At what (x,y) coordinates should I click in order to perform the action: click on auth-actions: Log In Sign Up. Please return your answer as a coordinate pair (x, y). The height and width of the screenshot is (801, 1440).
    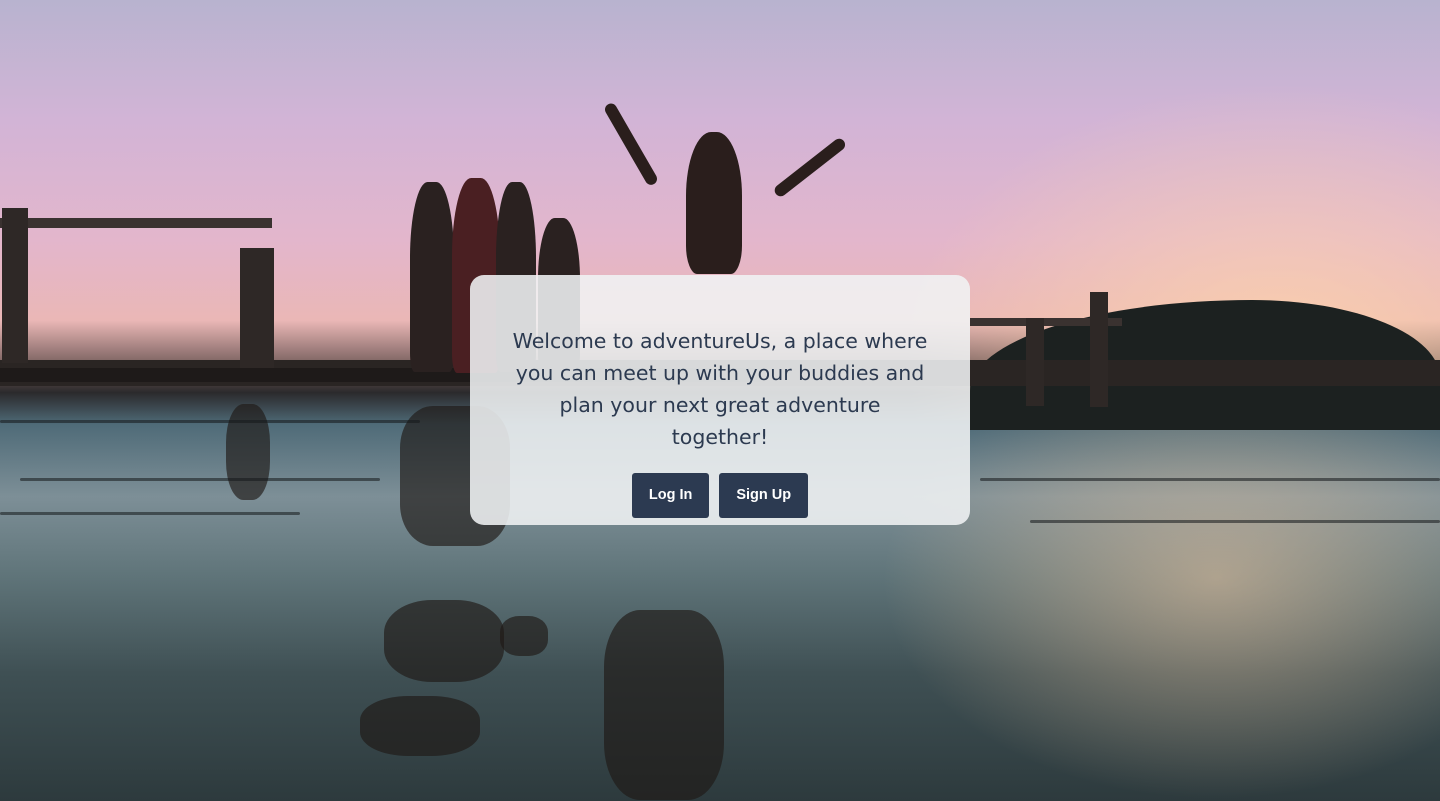
    Looking at the image, I should click on (720, 495).